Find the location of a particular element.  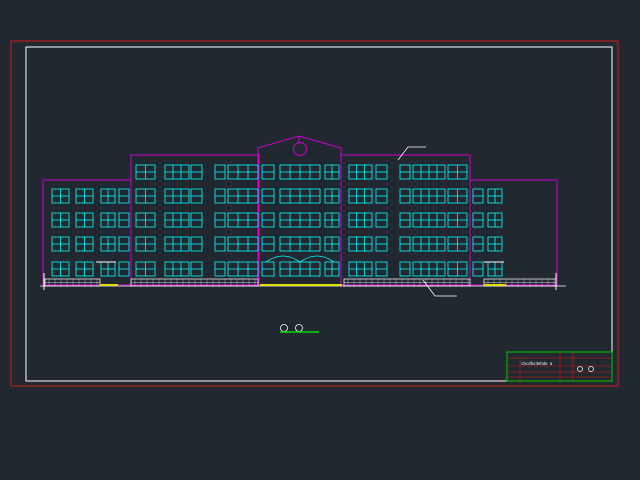

title-marker-circle-right is located at coordinates (299, 328).